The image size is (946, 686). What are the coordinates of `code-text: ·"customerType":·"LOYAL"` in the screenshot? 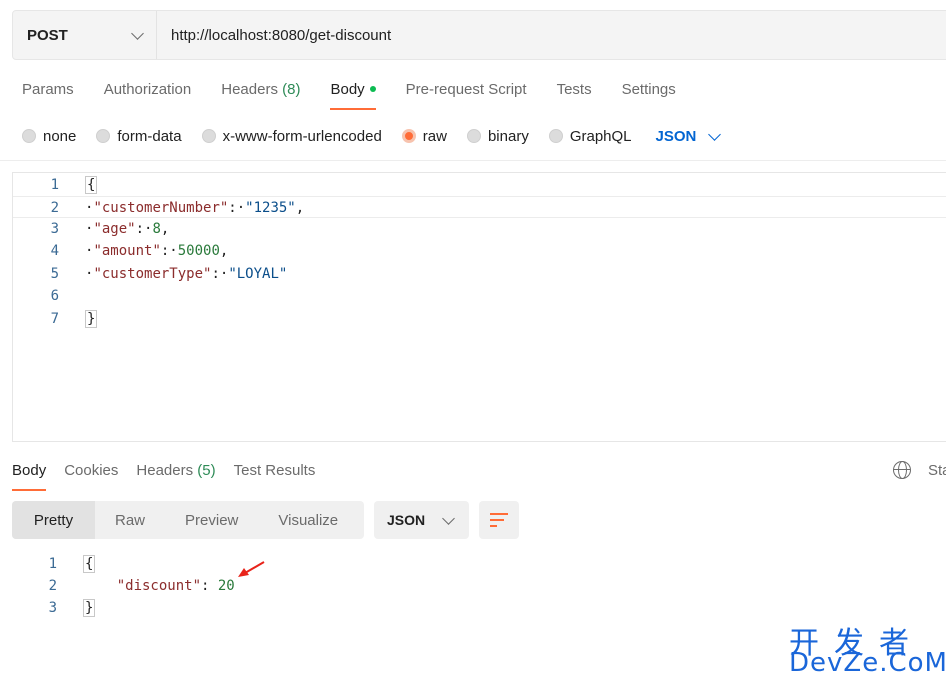 It's located at (186, 274).